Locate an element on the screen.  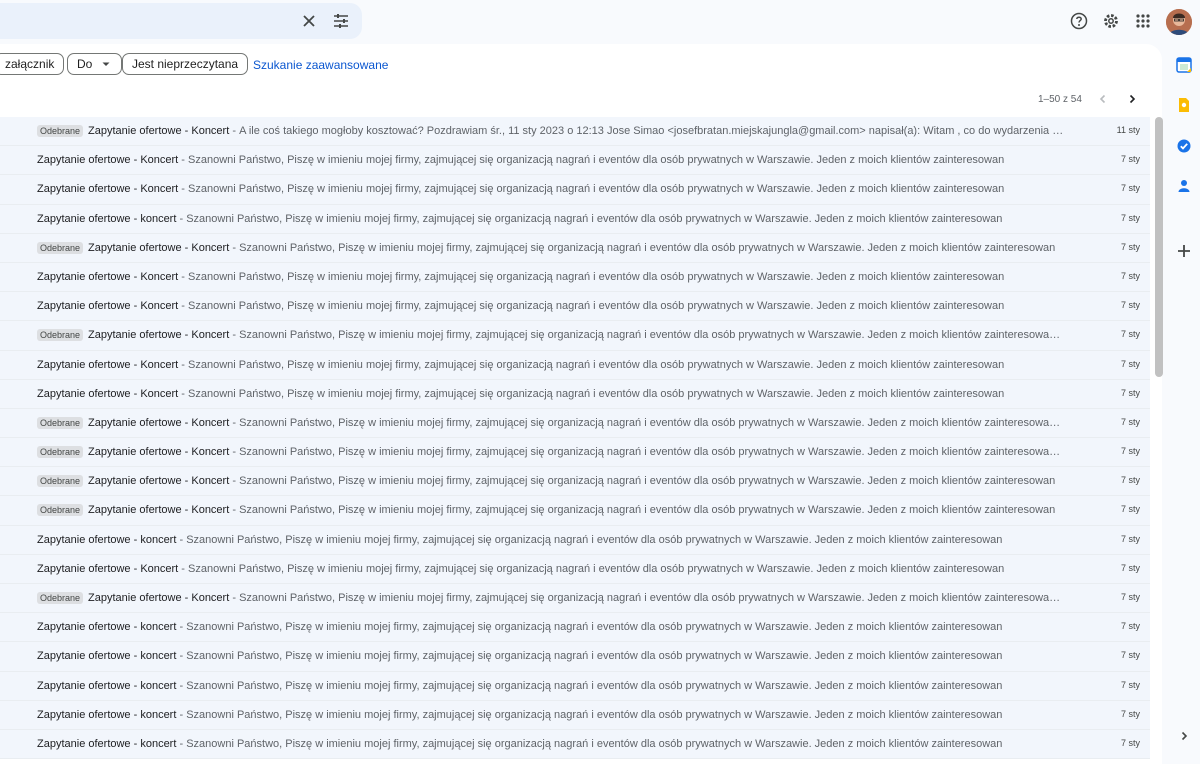
apps-grid-icon is located at coordinates (1143, 21).